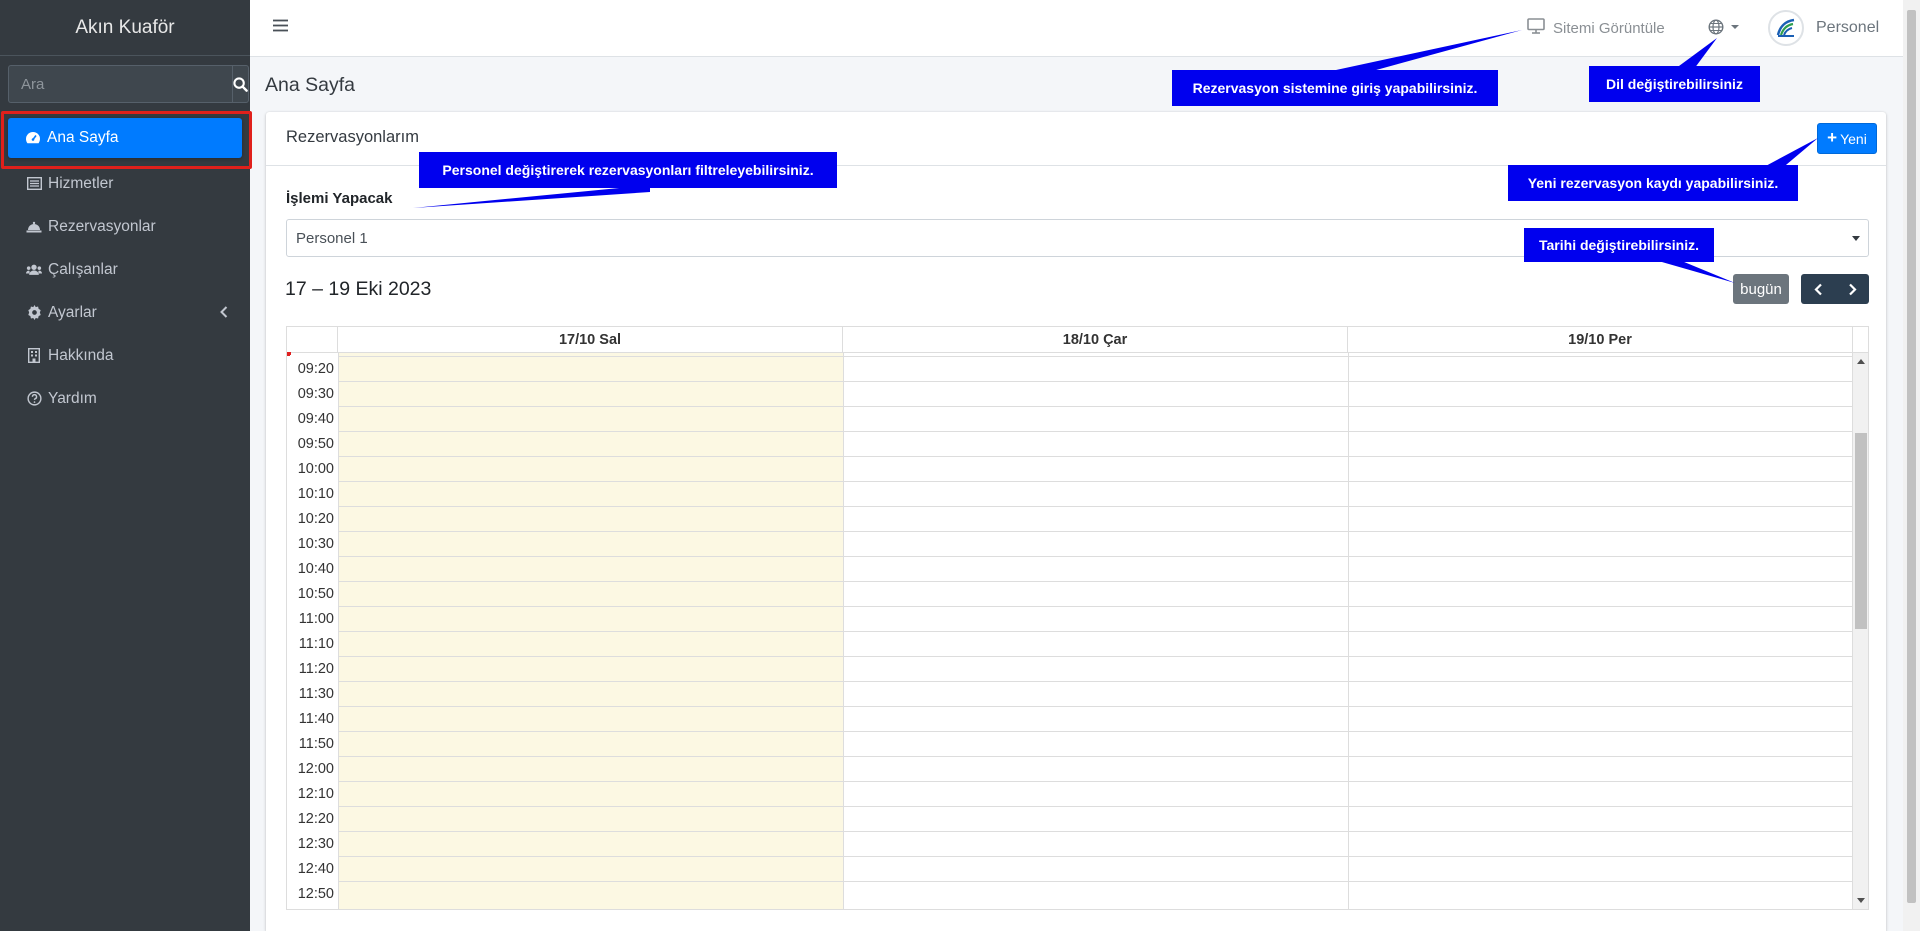 The image size is (1920, 931). Describe the element at coordinates (1848, 27) in the screenshot. I see `user-name: Personel` at that location.